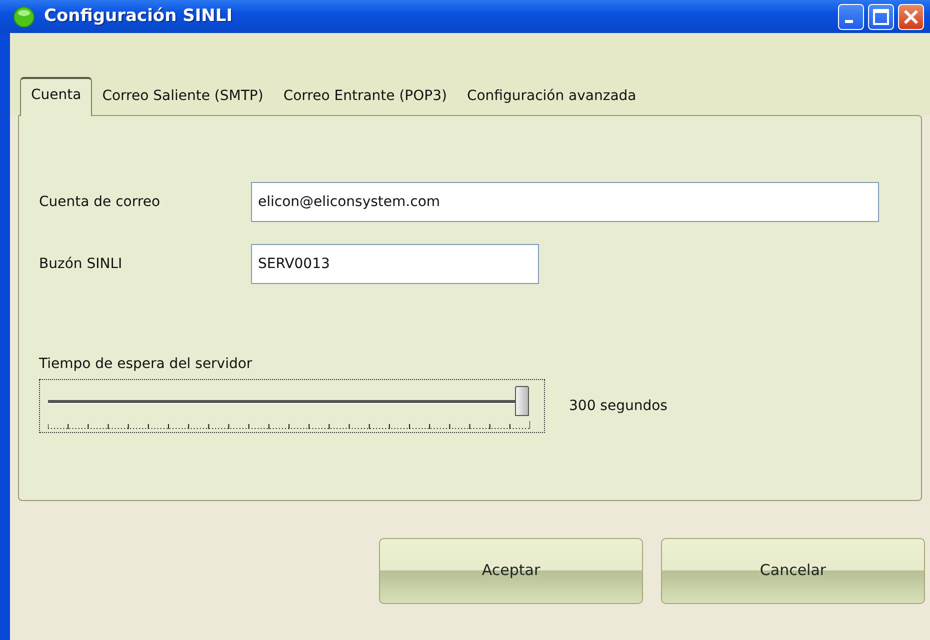 The image size is (930, 640). What do you see at coordinates (183, 97) in the screenshot?
I see `tab: Correo Saliente (SMTP)` at bounding box center [183, 97].